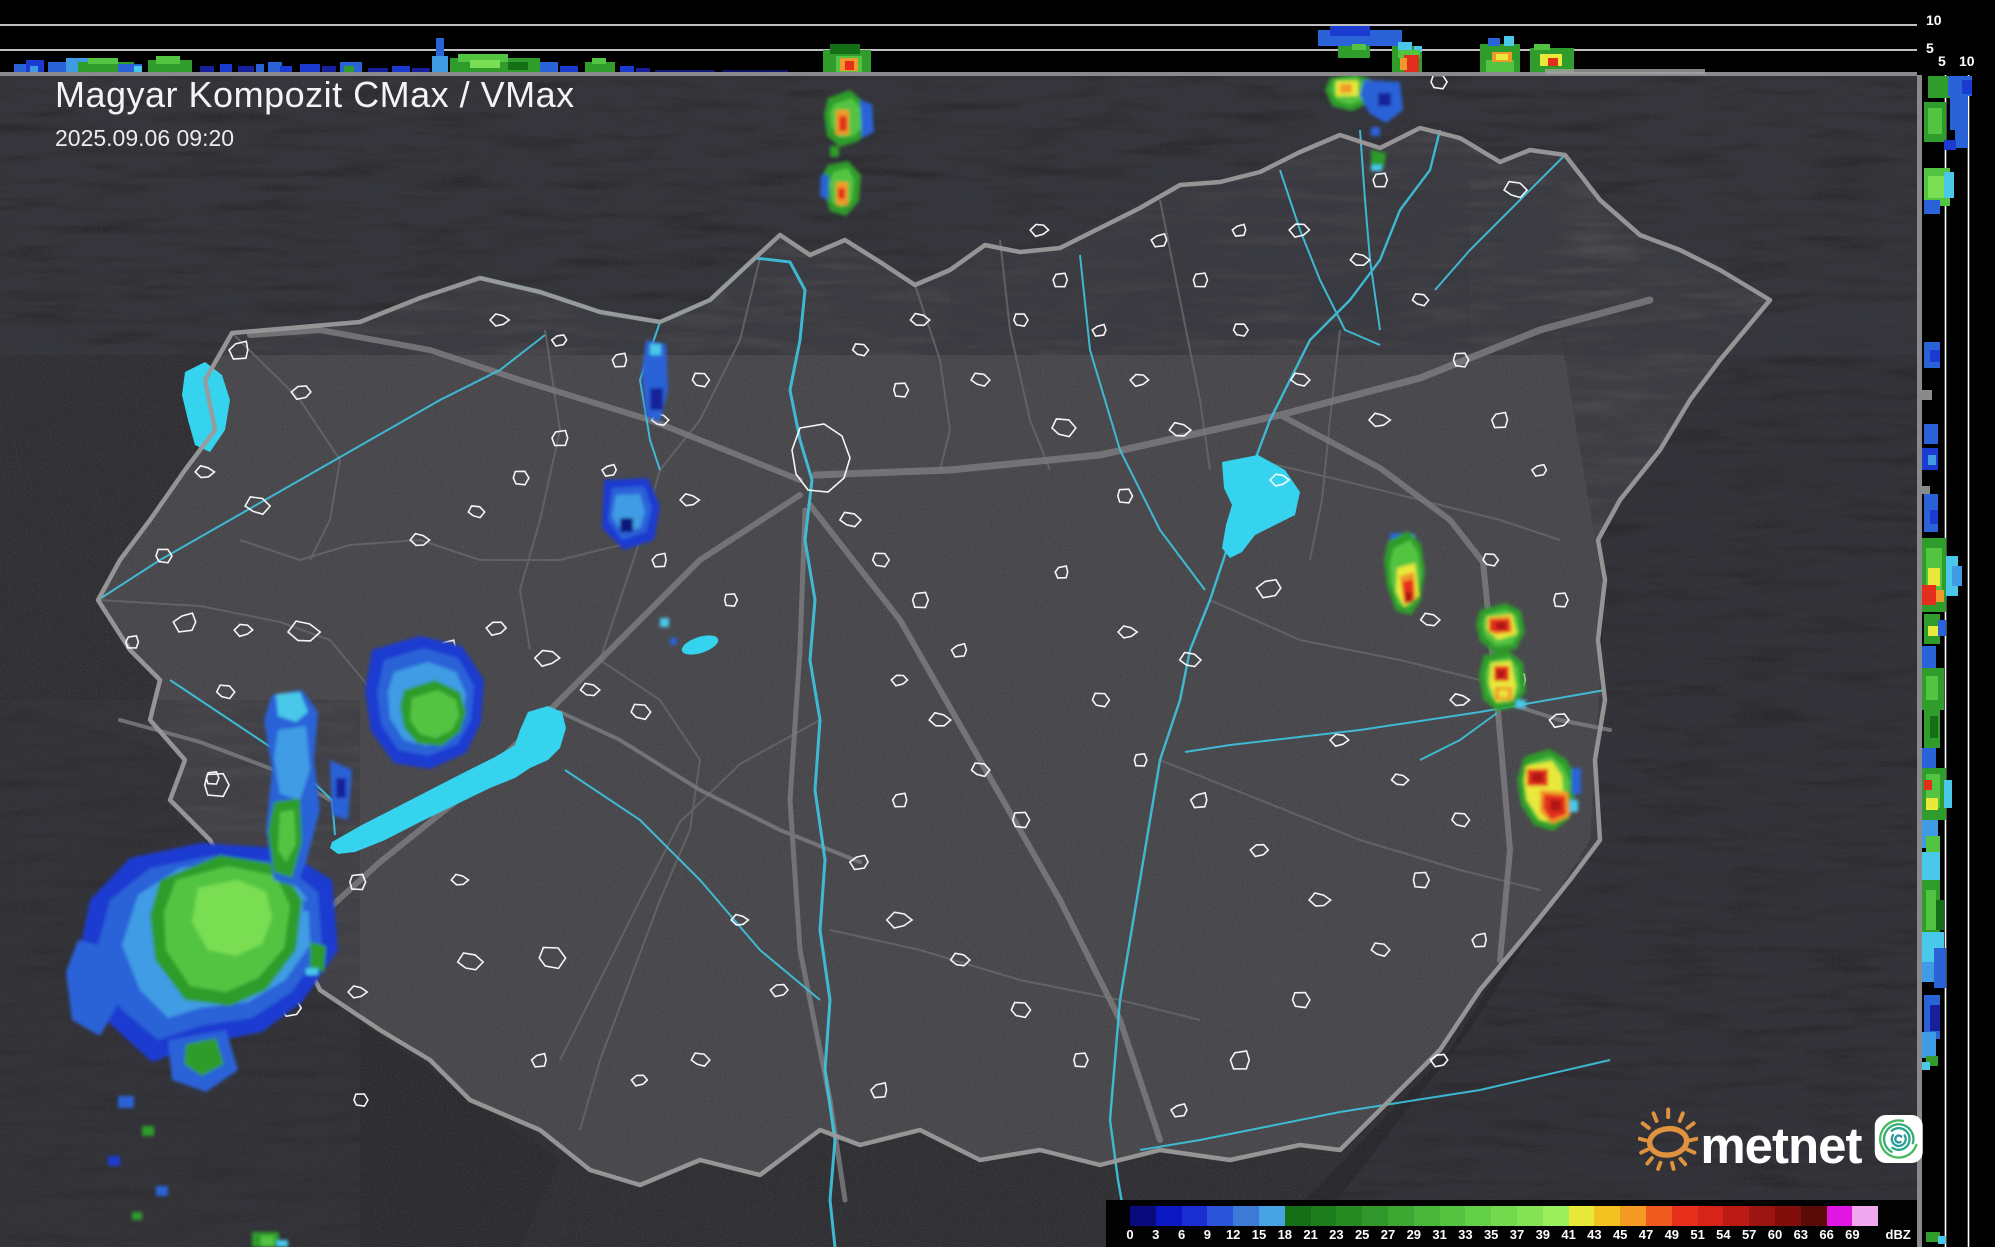 This screenshot has height=1247, width=1995. What do you see at coordinates (1930, 48) in the screenshot?
I see `top-strip-tick-5km: 5` at bounding box center [1930, 48].